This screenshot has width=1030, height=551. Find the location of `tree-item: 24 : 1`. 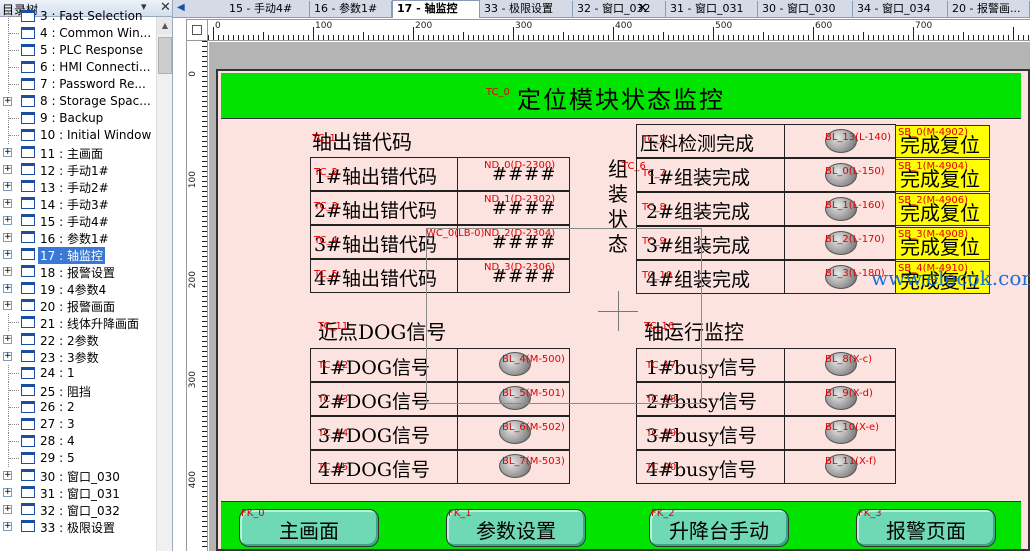

tree-item: 24 : 1 is located at coordinates (78, 373).